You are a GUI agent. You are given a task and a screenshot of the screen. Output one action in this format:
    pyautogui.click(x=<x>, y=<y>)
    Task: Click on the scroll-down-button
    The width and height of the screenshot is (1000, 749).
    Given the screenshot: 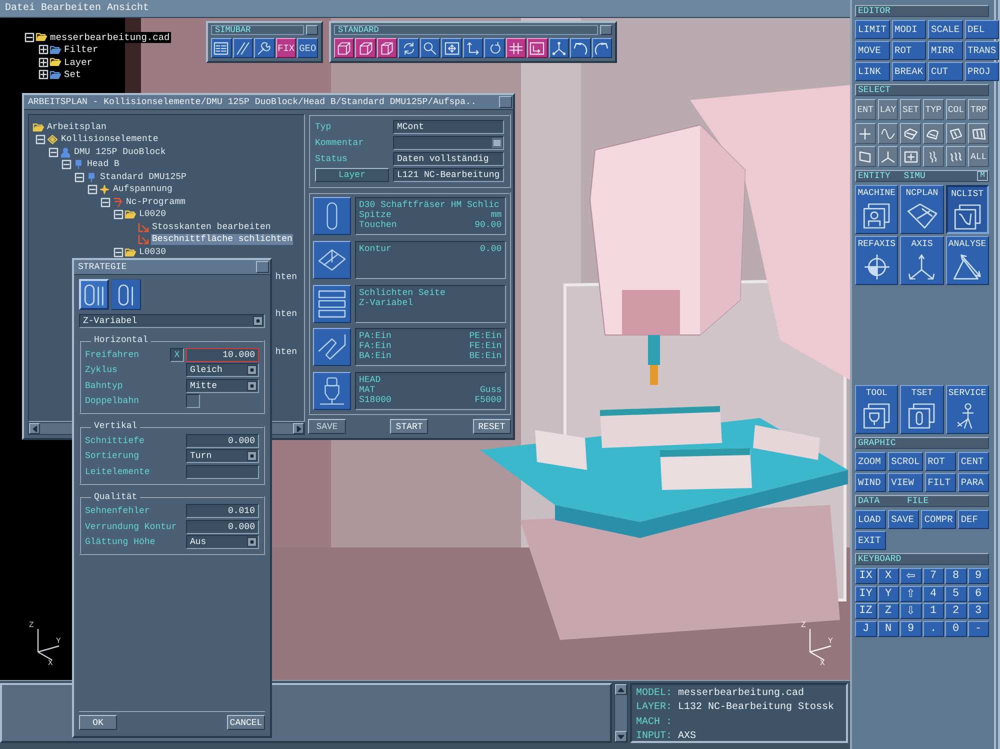 What is the action you would take?
    pyautogui.click(x=621, y=736)
    